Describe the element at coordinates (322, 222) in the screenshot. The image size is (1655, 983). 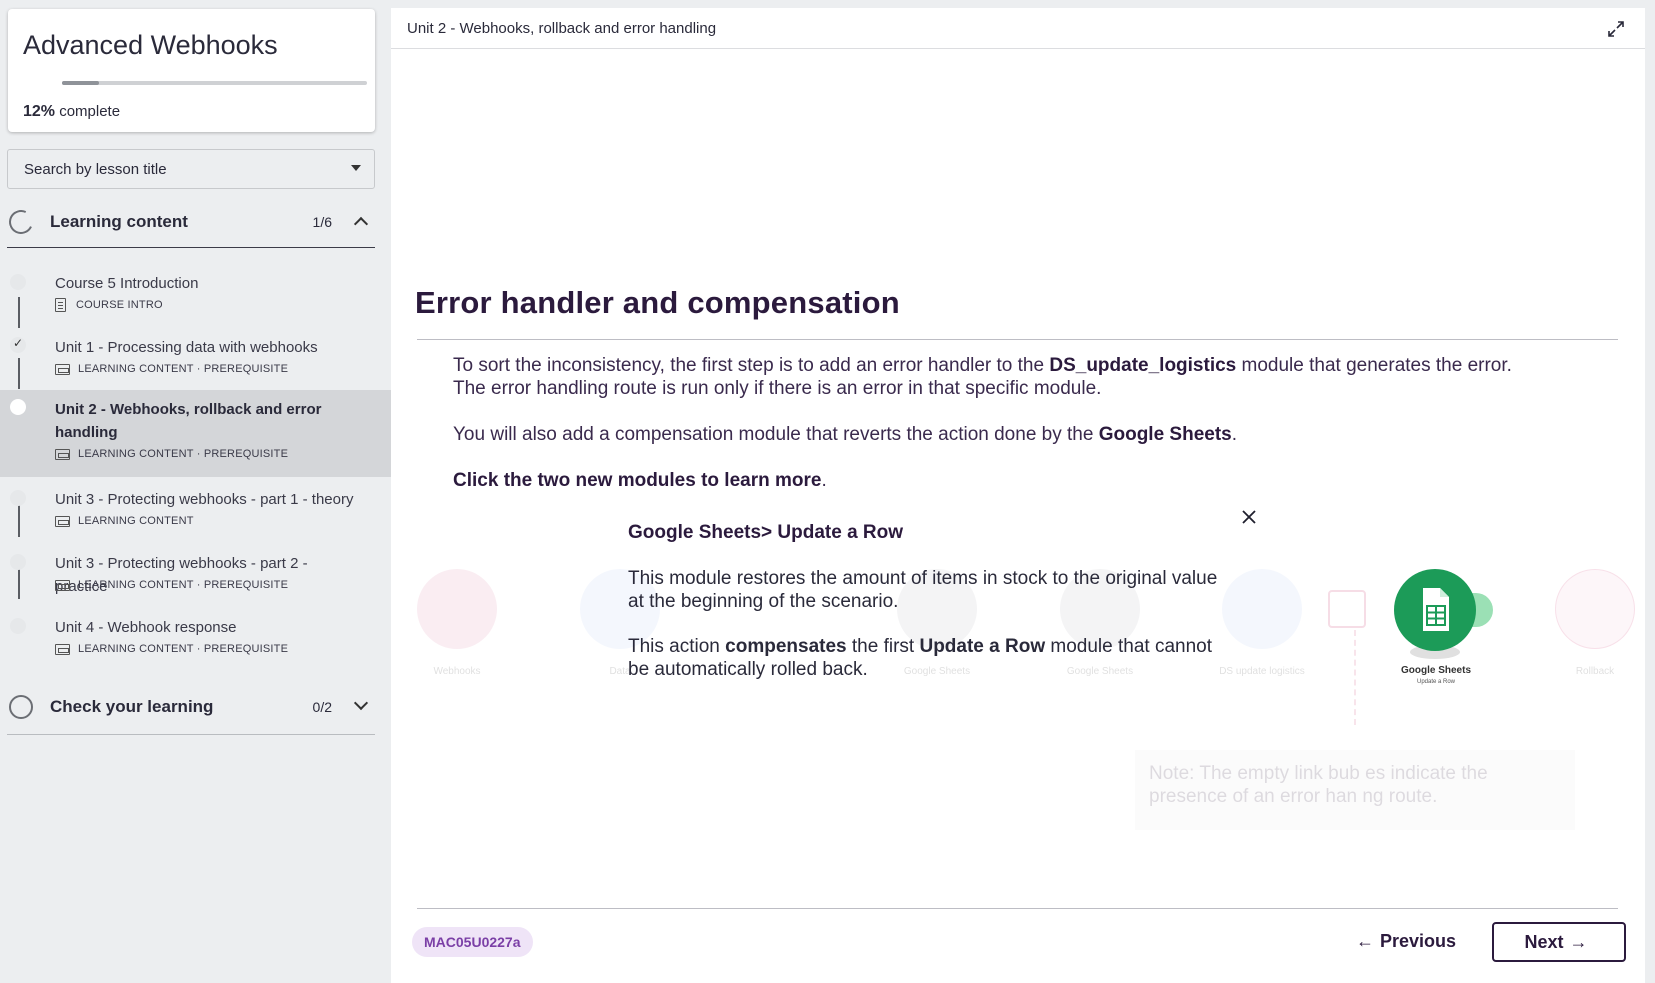
I see `section-count: 1/6` at that location.